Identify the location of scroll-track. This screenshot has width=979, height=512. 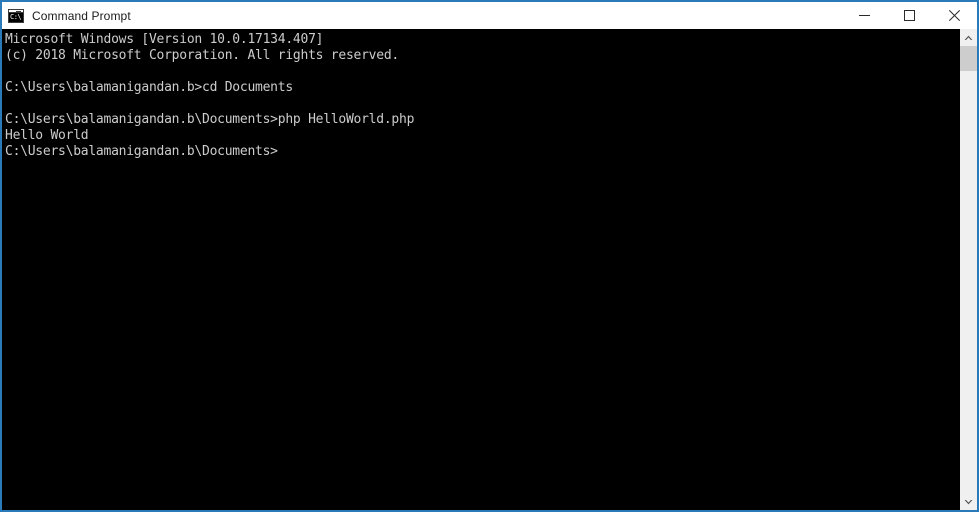
(968, 269).